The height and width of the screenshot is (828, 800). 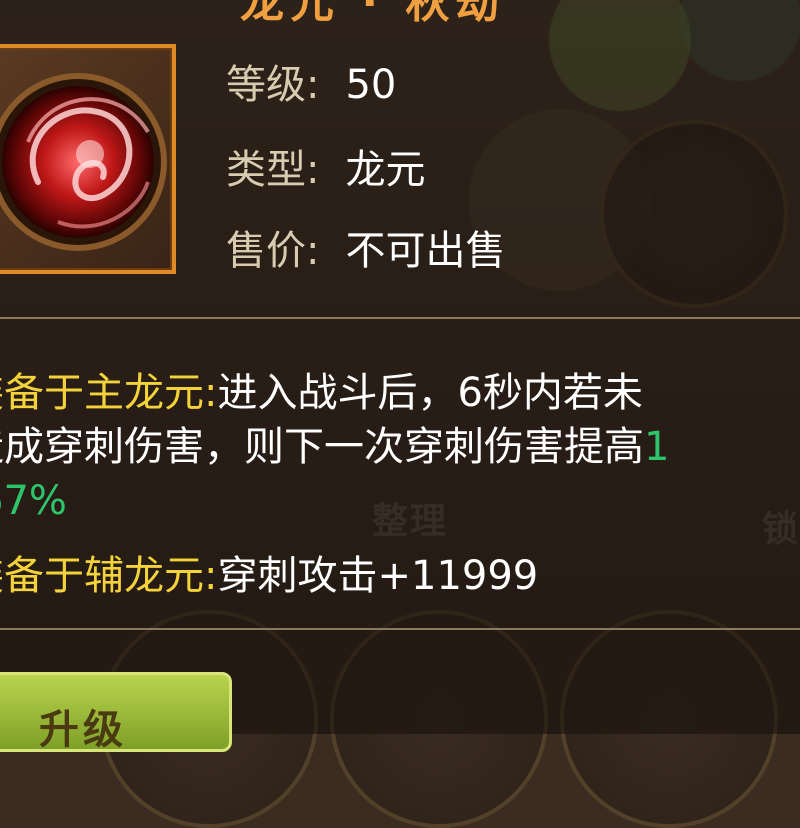 What do you see at coordinates (325, 166) in the screenshot?
I see `item-type-row: 类型: 龙元` at bounding box center [325, 166].